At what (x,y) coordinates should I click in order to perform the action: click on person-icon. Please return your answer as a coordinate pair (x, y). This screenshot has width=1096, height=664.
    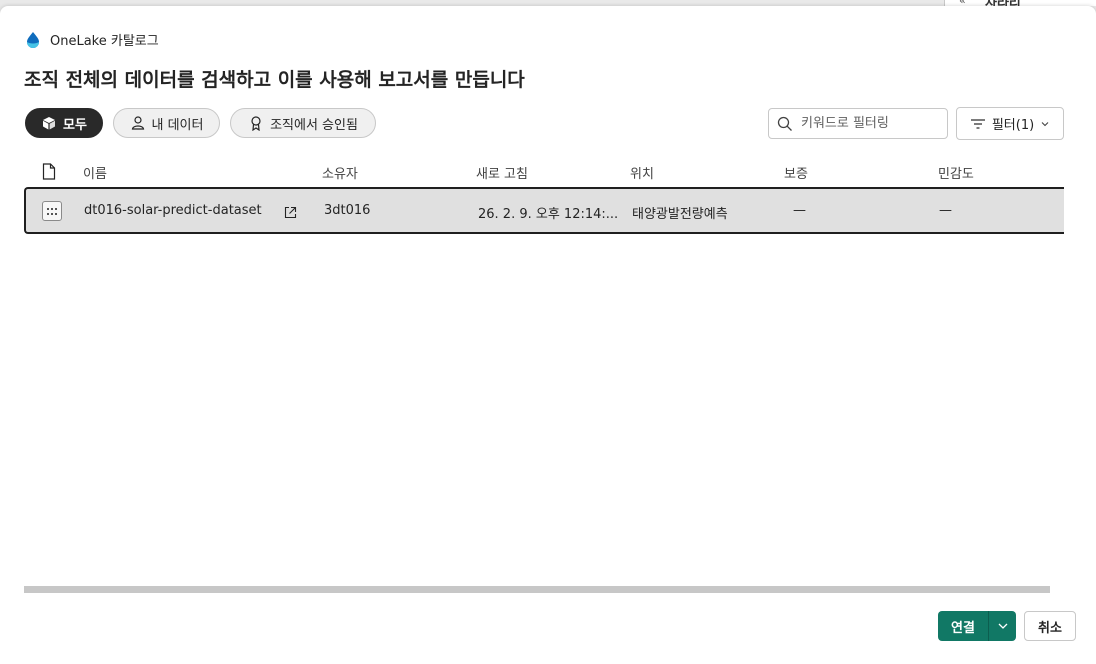
    Looking at the image, I should click on (137, 123).